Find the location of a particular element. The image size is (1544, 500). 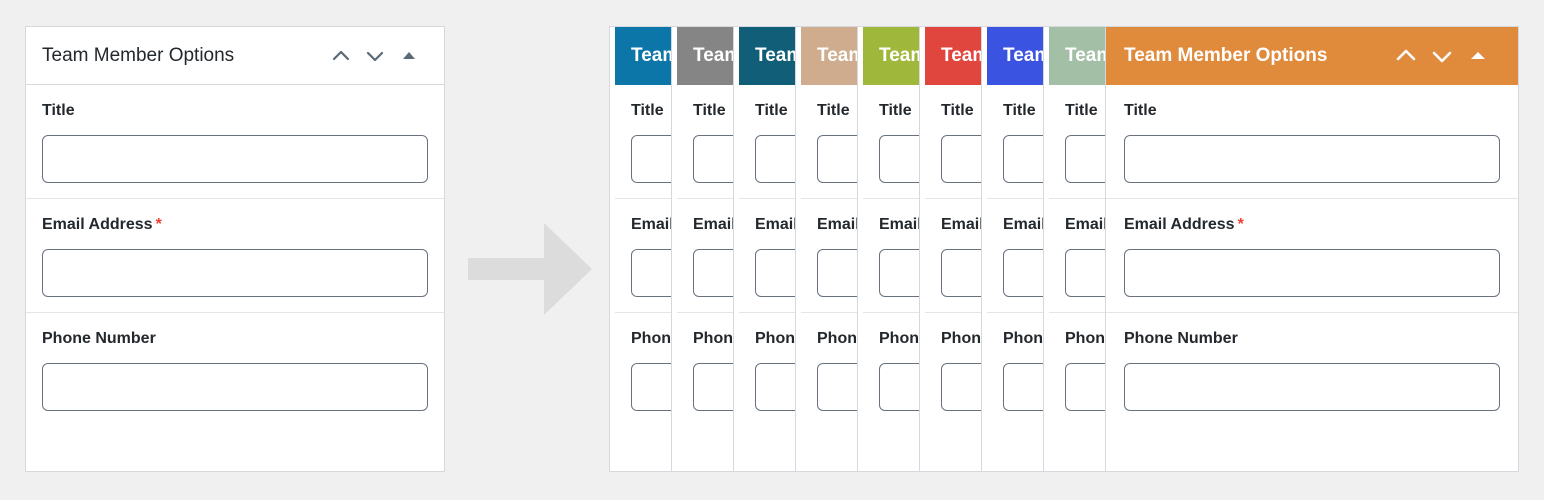

field-label-text: Phone Number is located at coordinates (99, 338).